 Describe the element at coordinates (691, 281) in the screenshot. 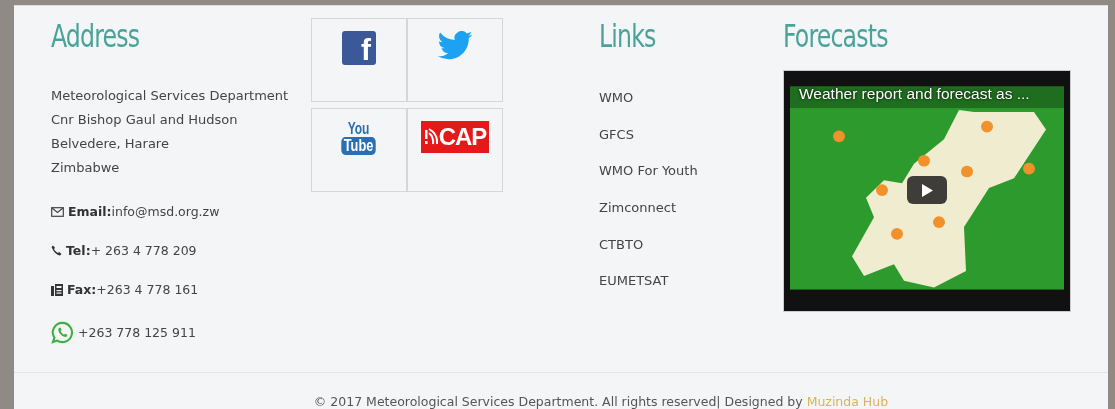

I see `footer-link: EUMETSAT` at that location.